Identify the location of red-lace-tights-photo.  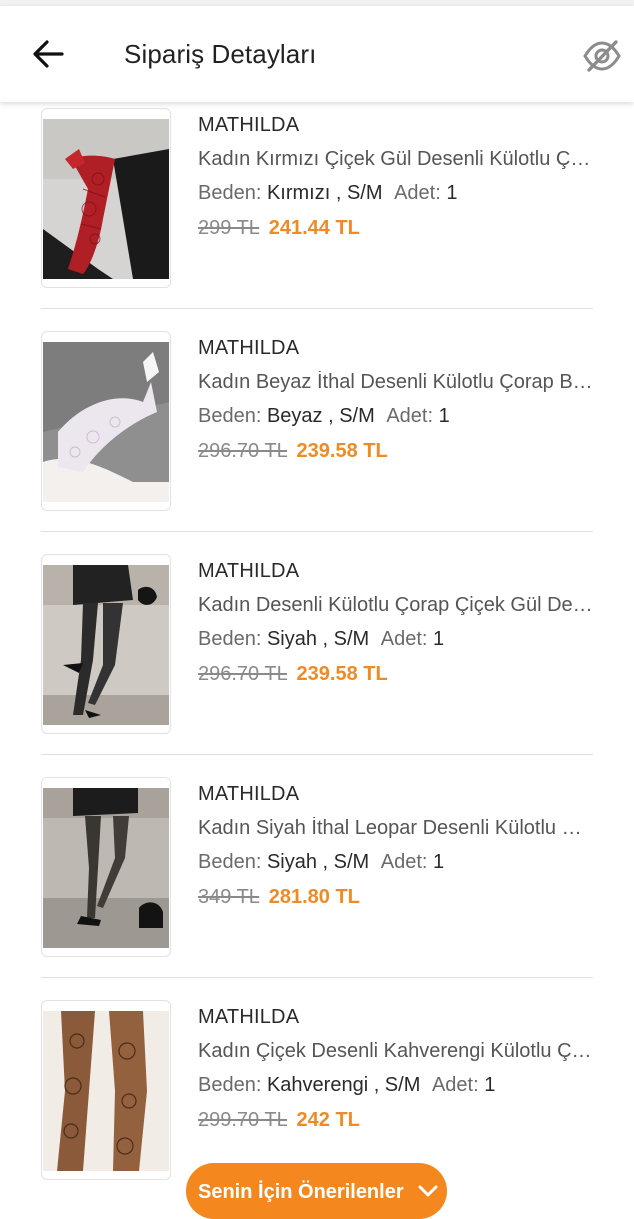
(106, 199).